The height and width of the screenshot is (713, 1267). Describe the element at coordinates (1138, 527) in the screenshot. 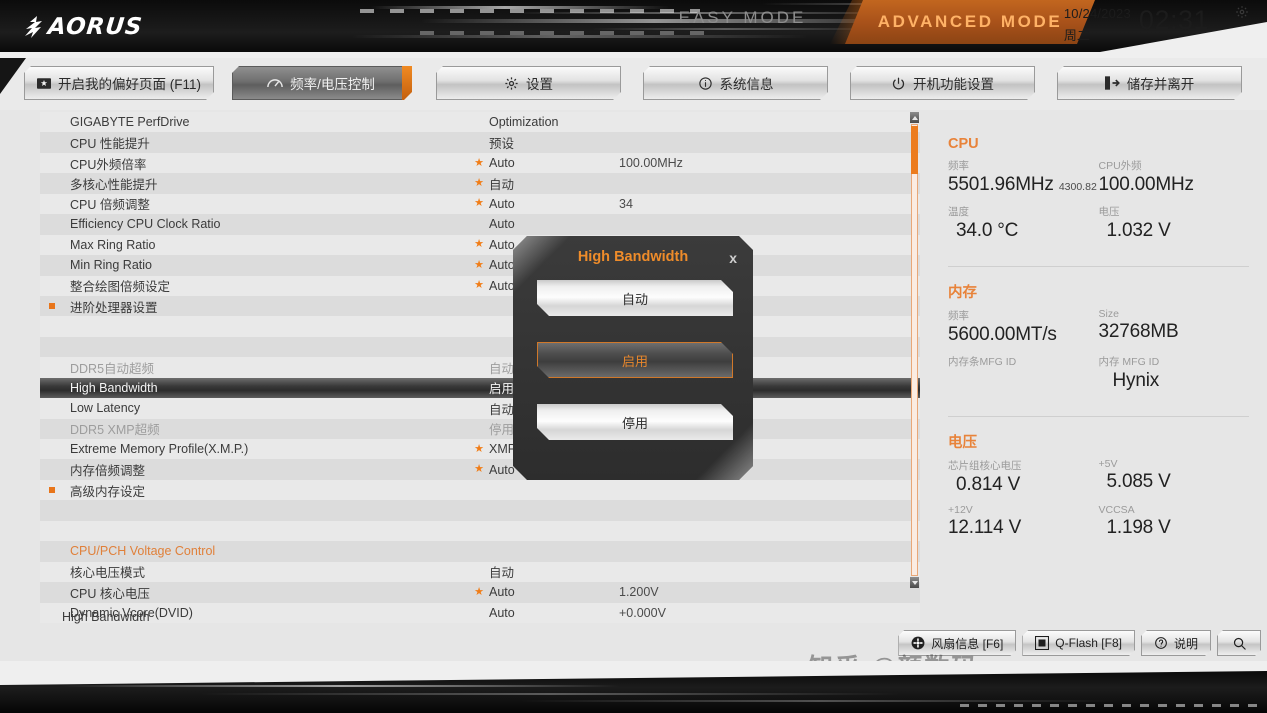

I see `vccsa-value: 1.198 V` at that location.